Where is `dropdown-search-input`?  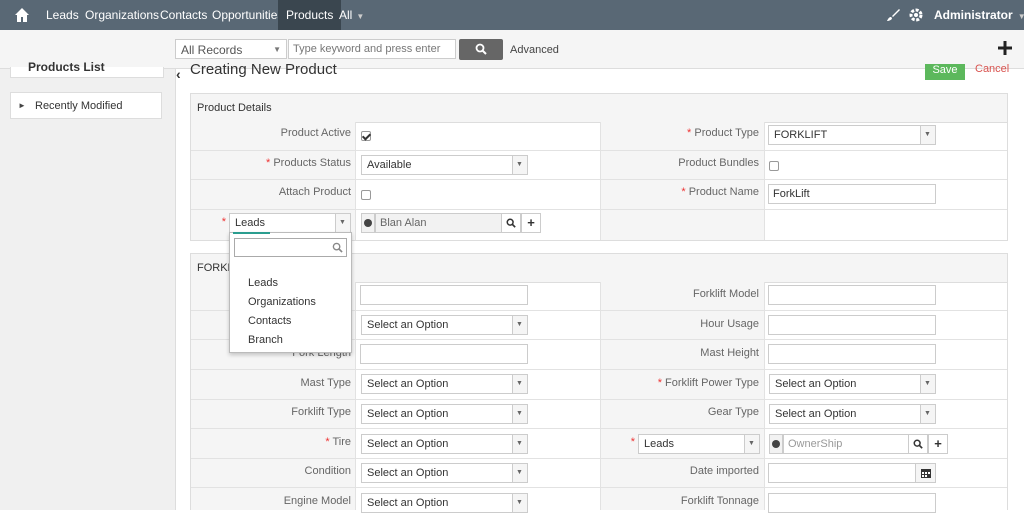
dropdown-search-input is located at coordinates (290, 247).